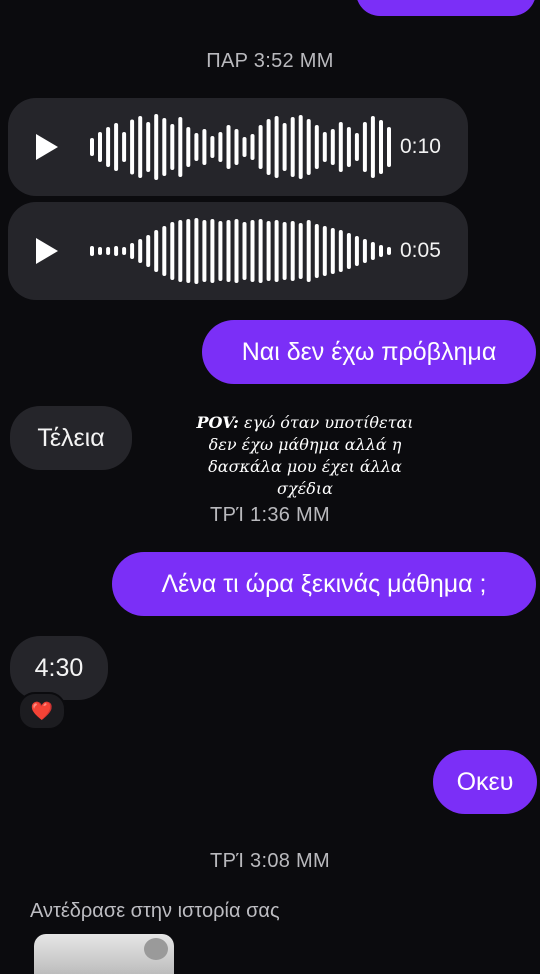 The image size is (540, 974). Describe the element at coordinates (270, 861) in the screenshot. I see `timestamp: ΤΡΊ 3:08 ΜΜ` at that location.